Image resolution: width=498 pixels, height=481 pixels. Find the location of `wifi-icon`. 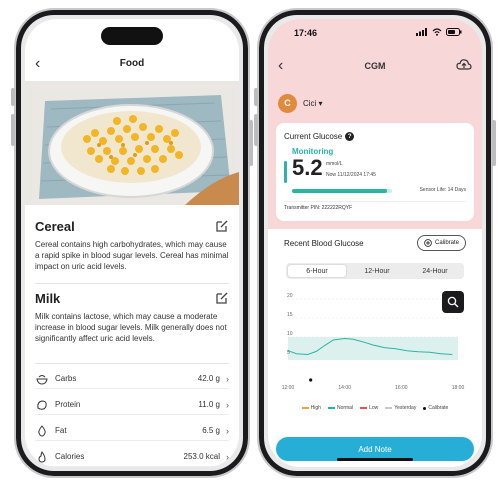

wifi-icon is located at coordinates (437, 32).